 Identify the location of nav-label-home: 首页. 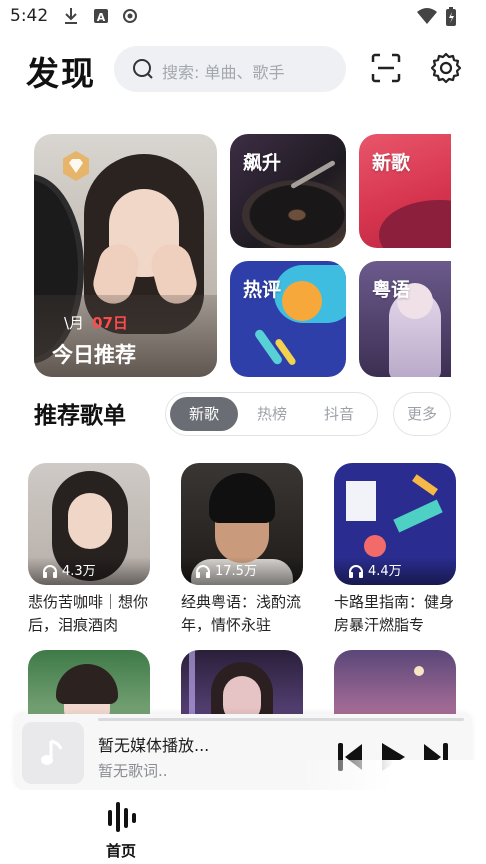
(121, 851).